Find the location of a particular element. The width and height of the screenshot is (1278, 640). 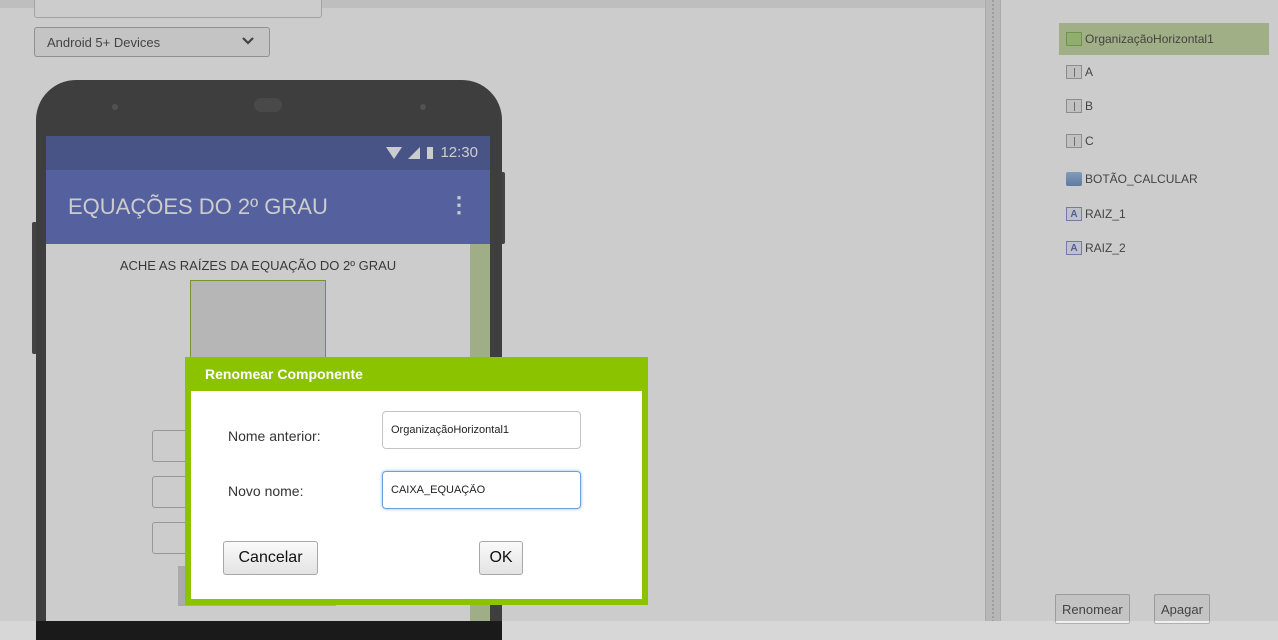

component-item-botao-calcular: BOTÃO_CALCULAR is located at coordinates (1132, 179).